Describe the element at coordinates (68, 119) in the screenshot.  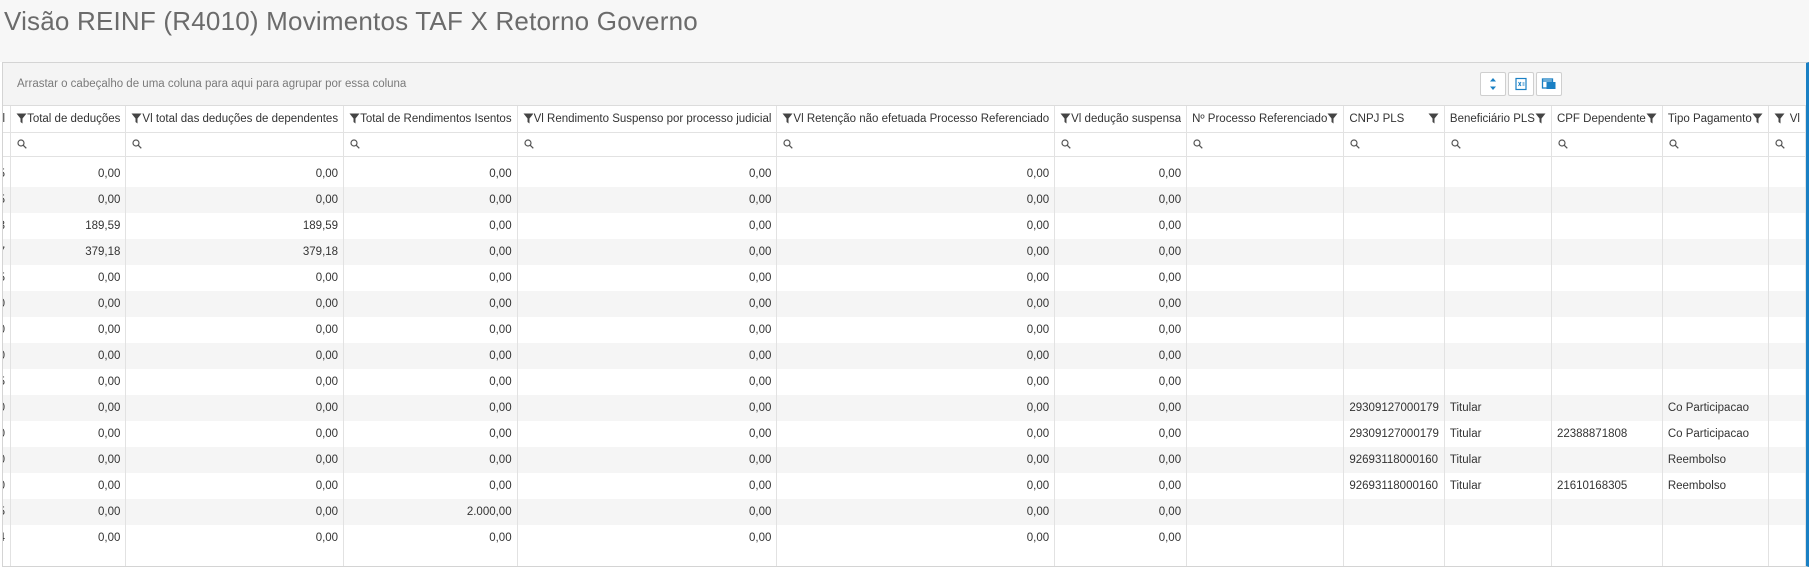
I see `column-header: Total de deduções` at that location.